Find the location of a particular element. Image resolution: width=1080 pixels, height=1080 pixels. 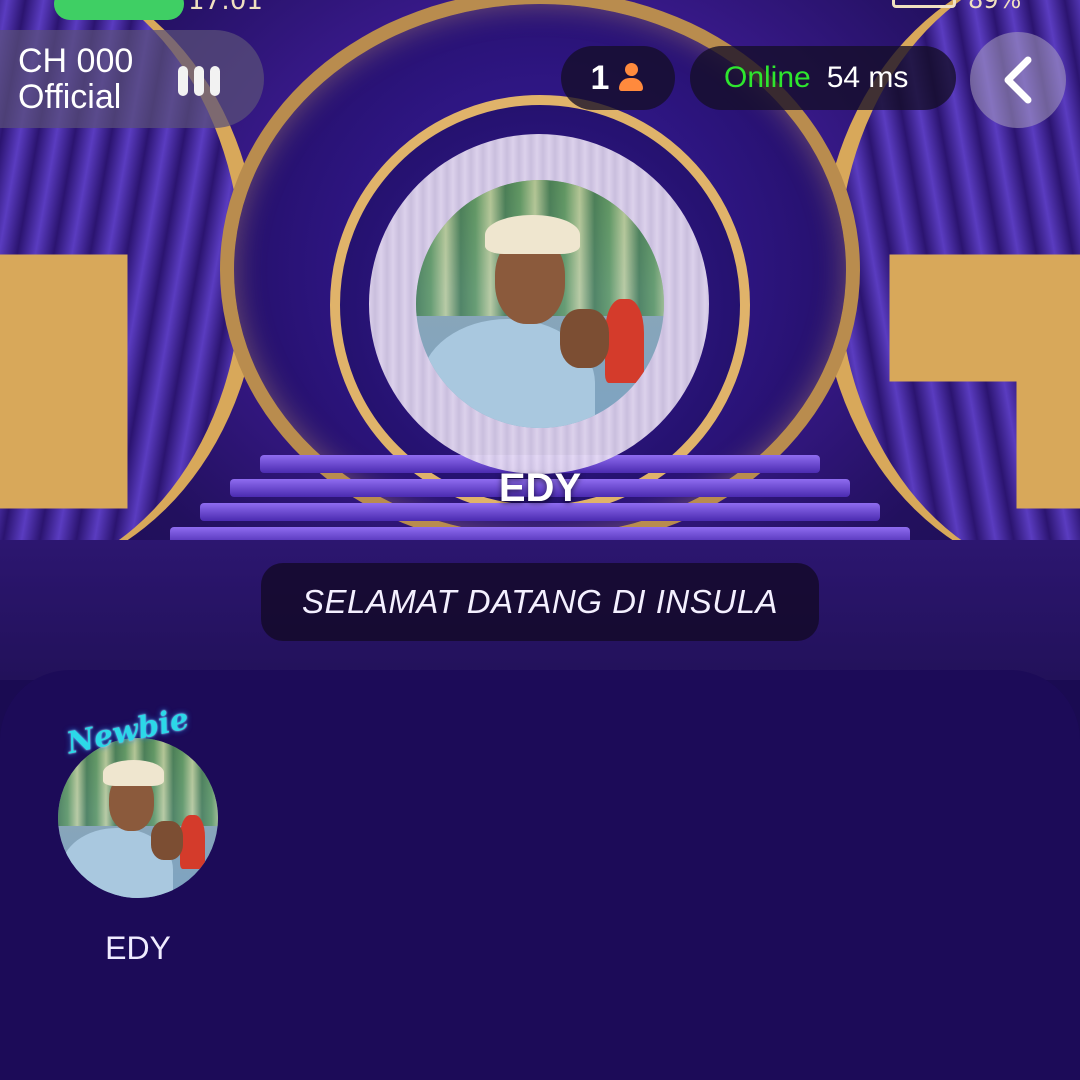

user-count-button: 1 is located at coordinates (618, 78).